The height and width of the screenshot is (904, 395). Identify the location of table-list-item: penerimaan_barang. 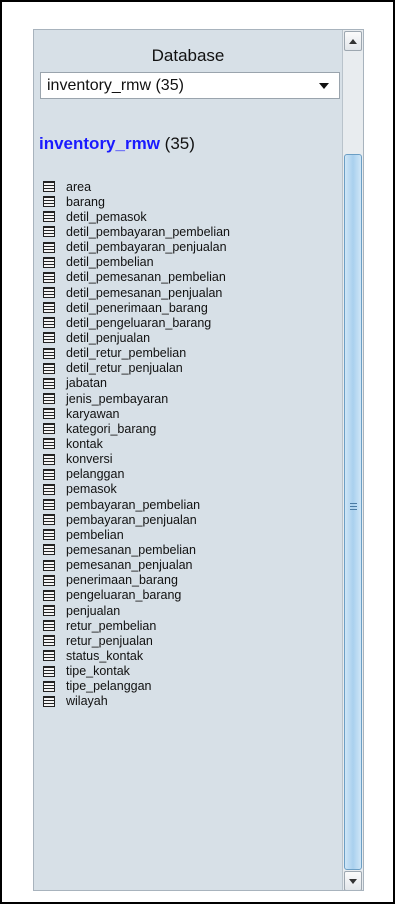
(190, 580).